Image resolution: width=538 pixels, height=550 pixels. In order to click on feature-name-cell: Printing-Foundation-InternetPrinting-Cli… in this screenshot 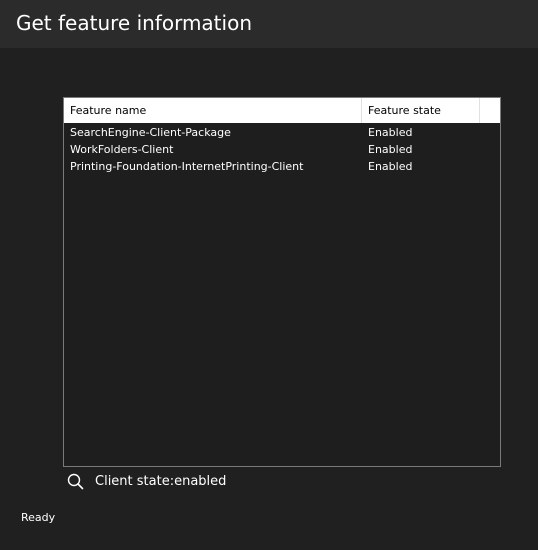, I will do `click(187, 166)`.